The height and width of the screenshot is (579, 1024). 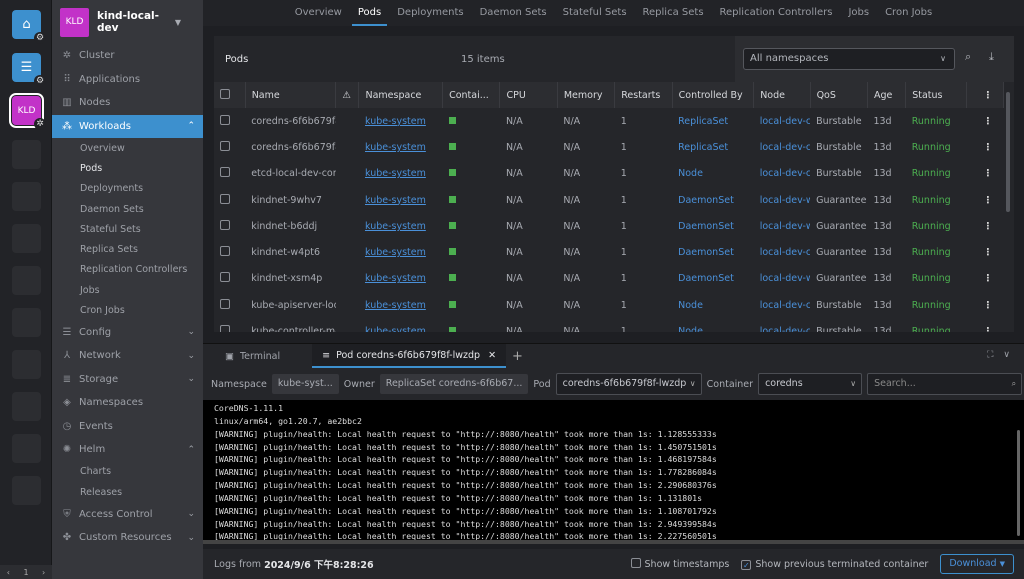 What do you see at coordinates (127, 333) in the screenshot?
I see `sidebar-item-config: ☰ Config ⌄` at bounding box center [127, 333].